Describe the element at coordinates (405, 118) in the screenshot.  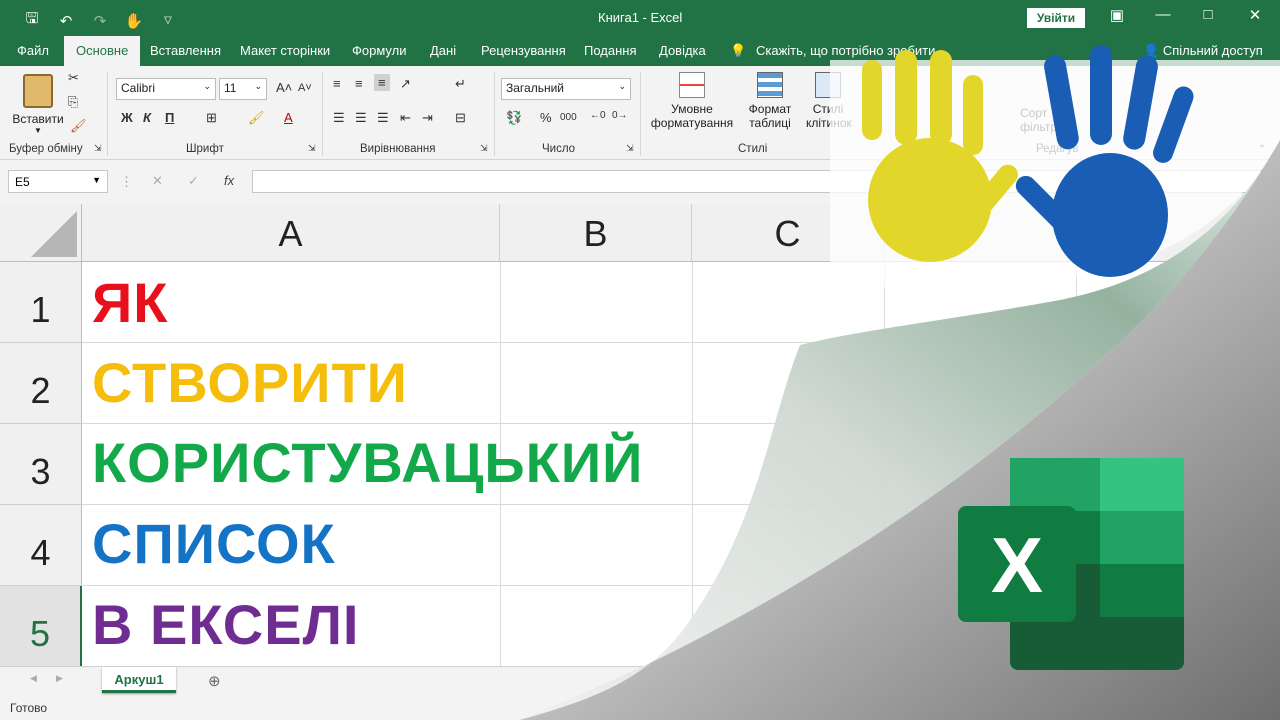
I see `decrease-indent-icon: ⇤` at that location.